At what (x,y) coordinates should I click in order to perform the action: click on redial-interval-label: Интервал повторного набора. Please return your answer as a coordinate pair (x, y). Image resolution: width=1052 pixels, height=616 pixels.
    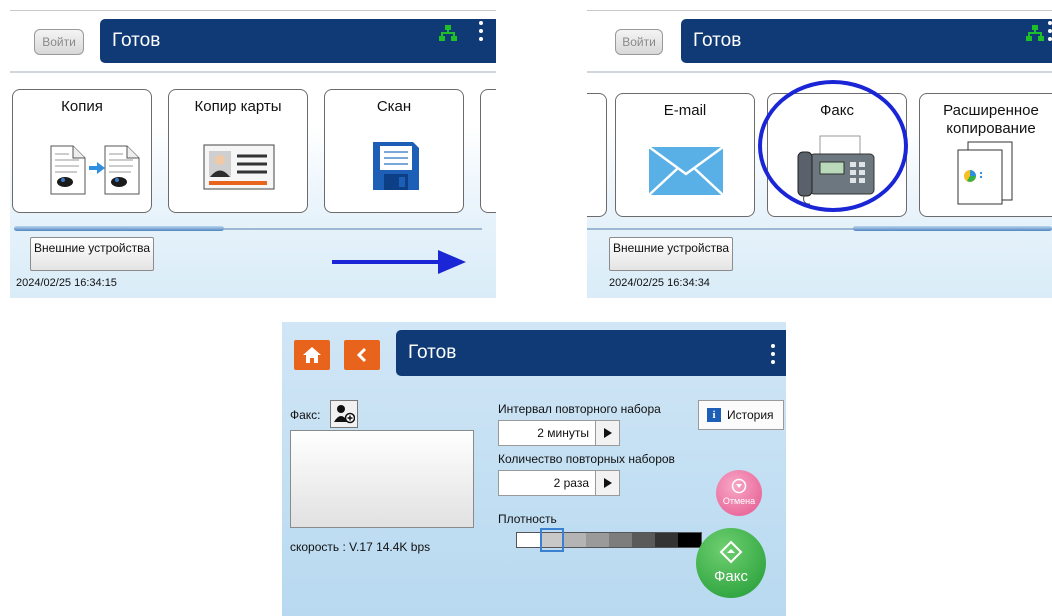
    Looking at the image, I should click on (579, 409).